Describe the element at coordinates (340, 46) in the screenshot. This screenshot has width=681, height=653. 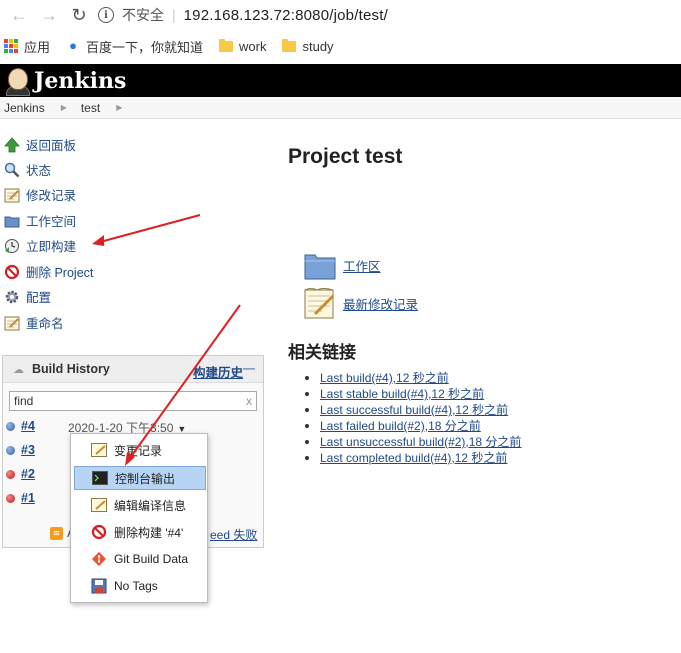
I see `bookmarks-bar: 应用 ● 百度一下，你就知道 work study` at that location.